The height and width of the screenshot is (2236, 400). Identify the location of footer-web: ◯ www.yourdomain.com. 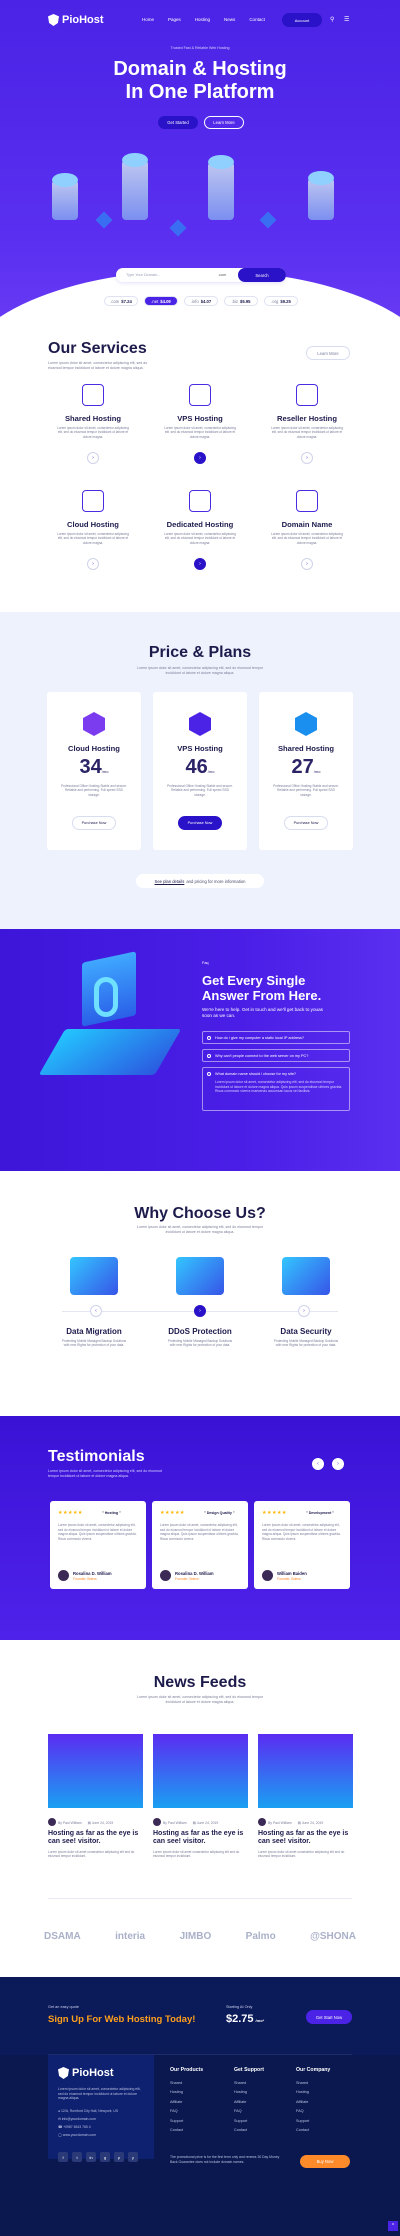
(88, 2135).